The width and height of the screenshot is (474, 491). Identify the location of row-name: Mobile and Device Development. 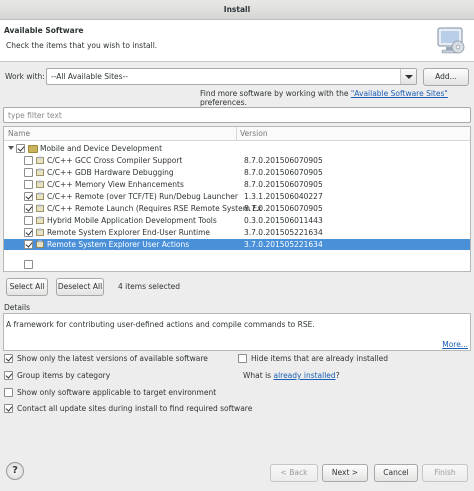
(101, 148).